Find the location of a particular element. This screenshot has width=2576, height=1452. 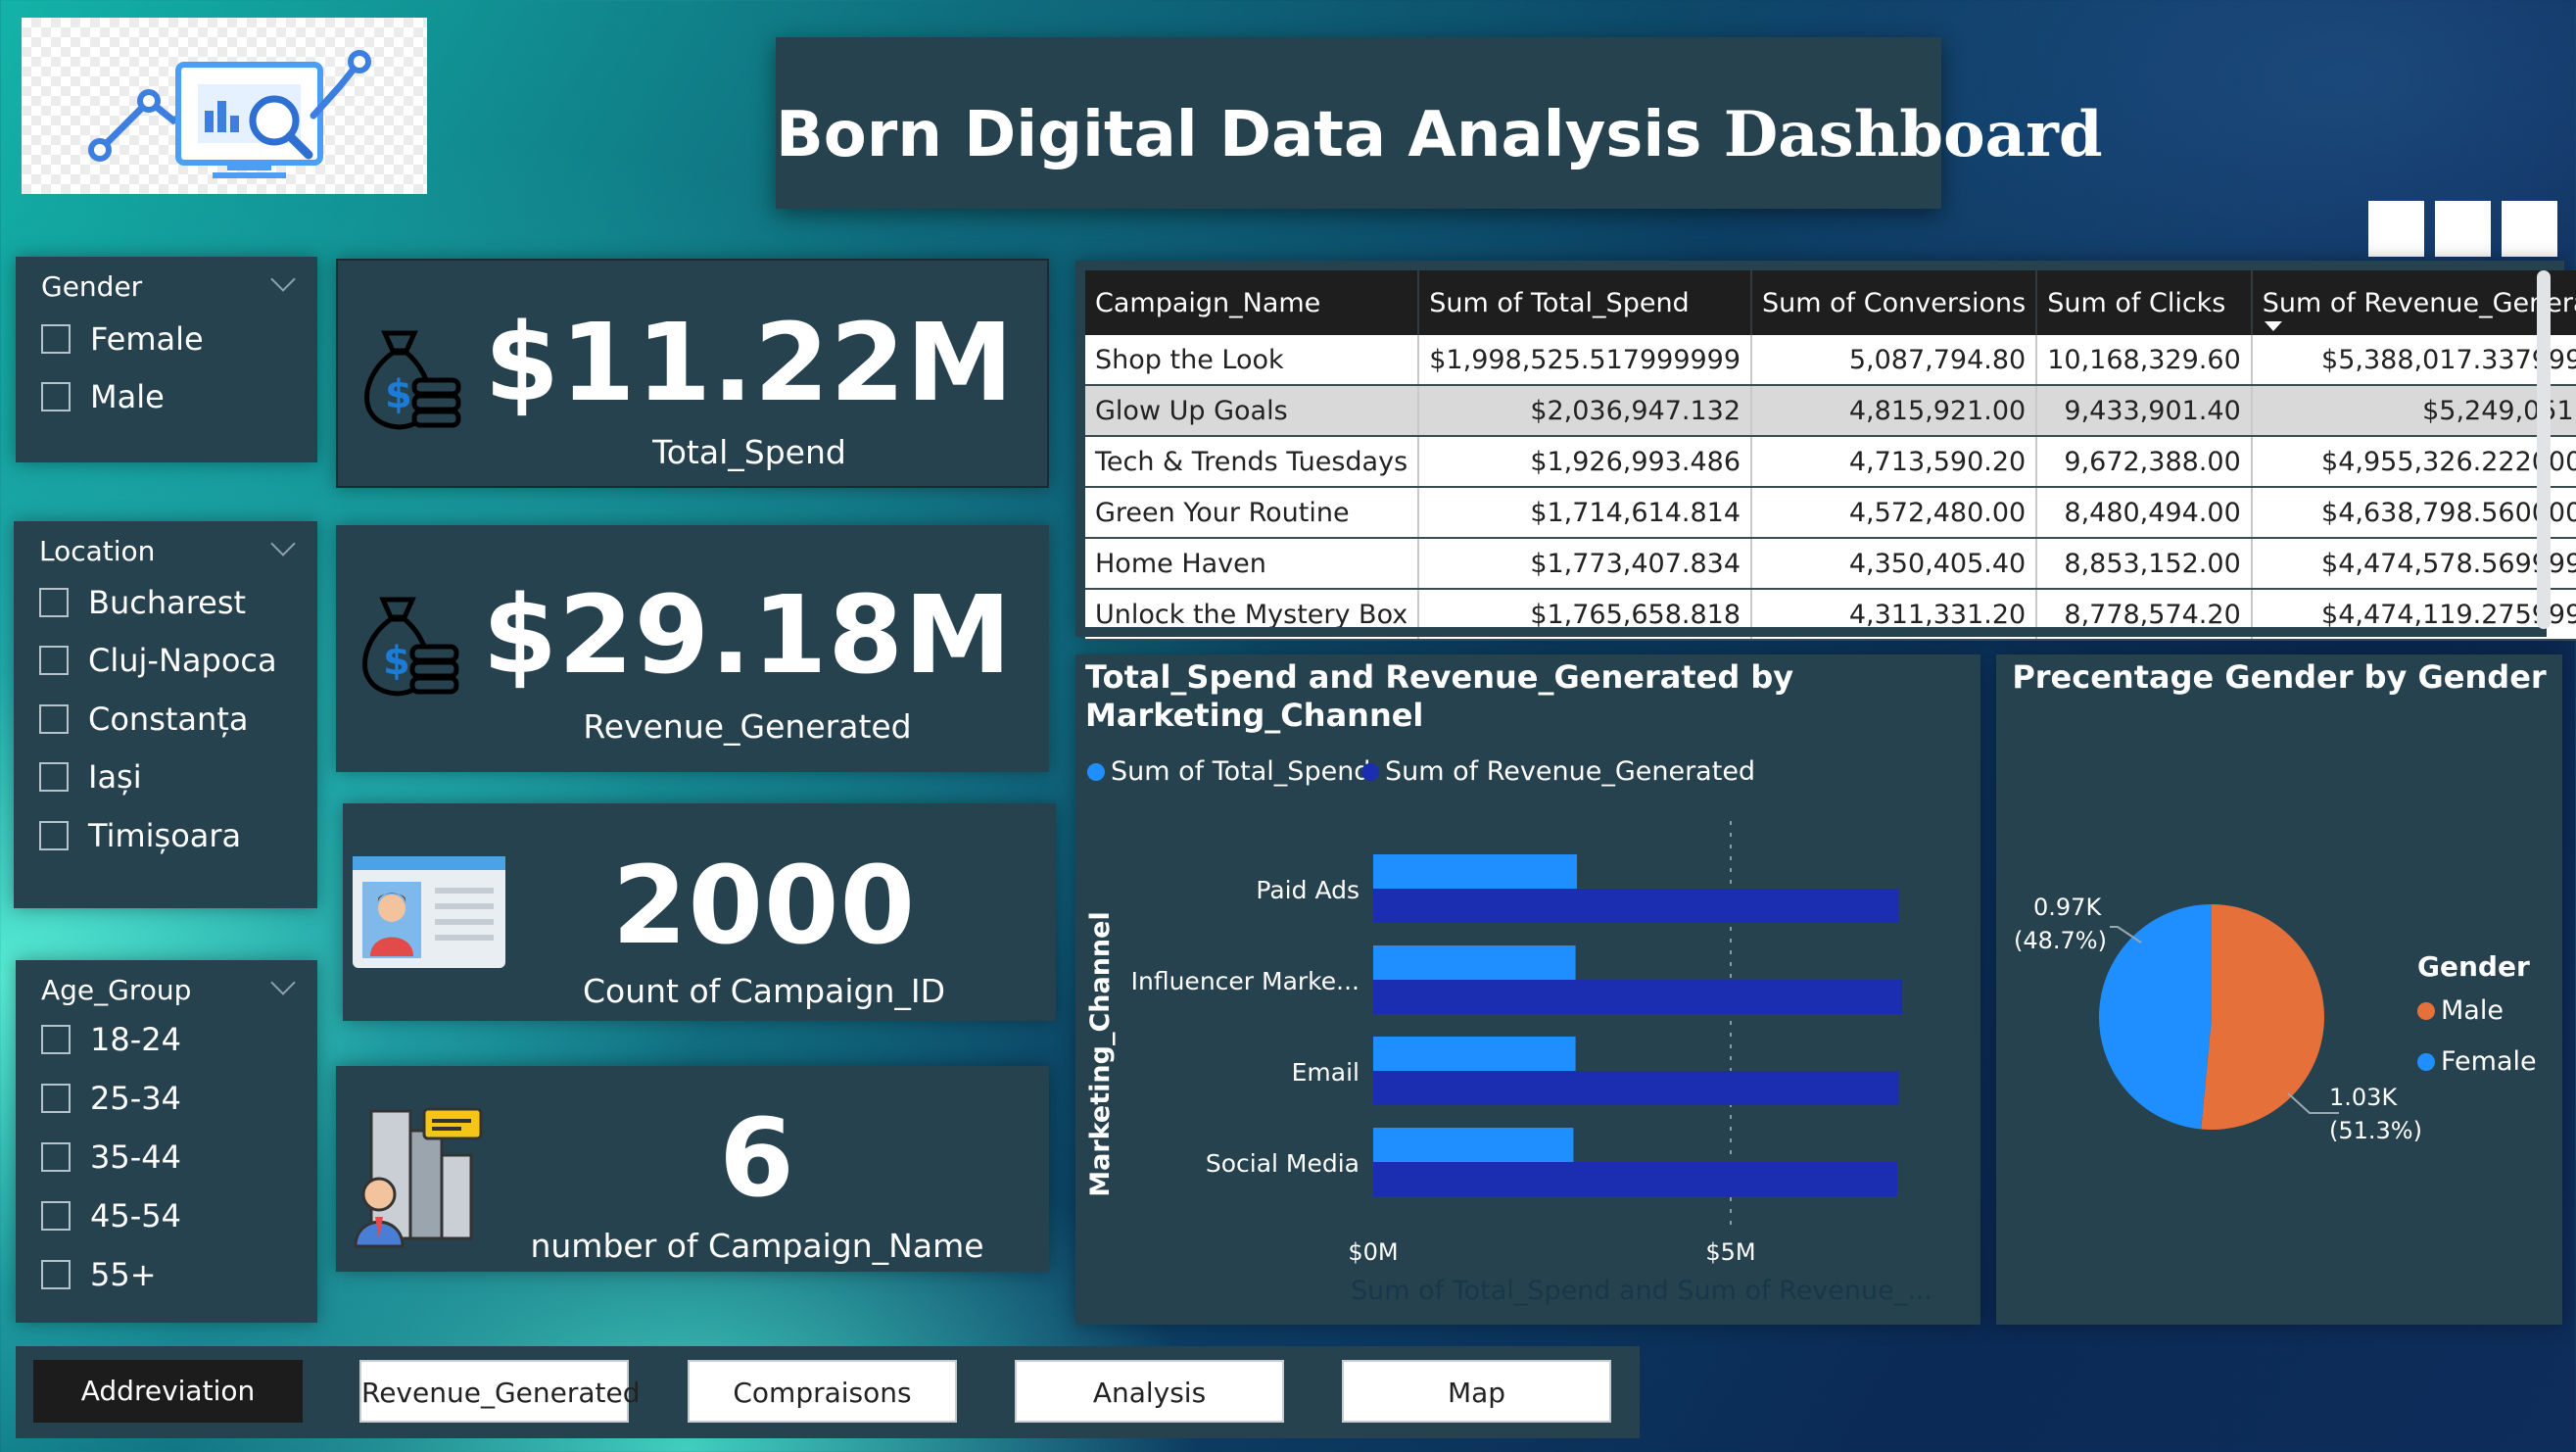

slicer-option-25-34: 25-34 is located at coordinates (111, 1099).